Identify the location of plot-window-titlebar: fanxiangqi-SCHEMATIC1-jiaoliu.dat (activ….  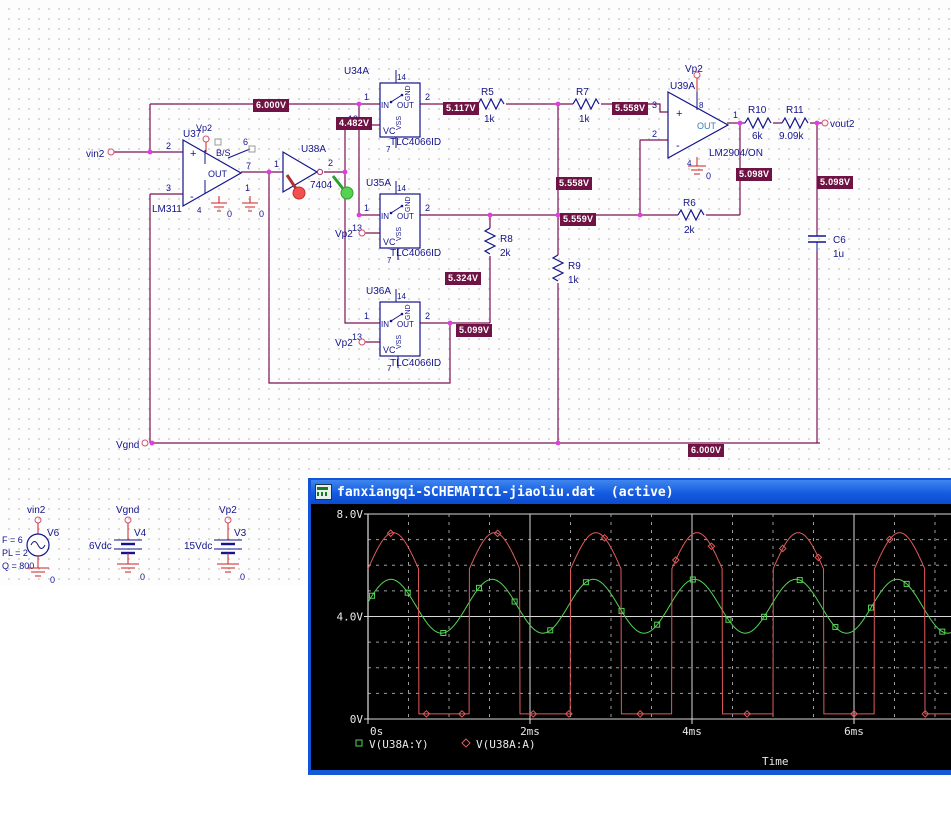
(631, 492).